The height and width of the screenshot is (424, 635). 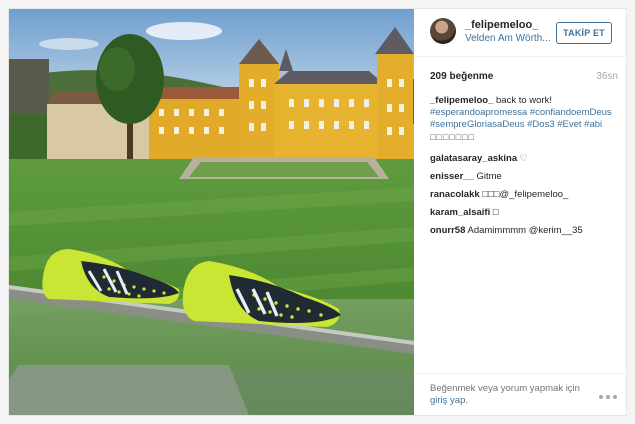 I want to click on list-item: enisser__ Gitme, so click(x=524, y=177).